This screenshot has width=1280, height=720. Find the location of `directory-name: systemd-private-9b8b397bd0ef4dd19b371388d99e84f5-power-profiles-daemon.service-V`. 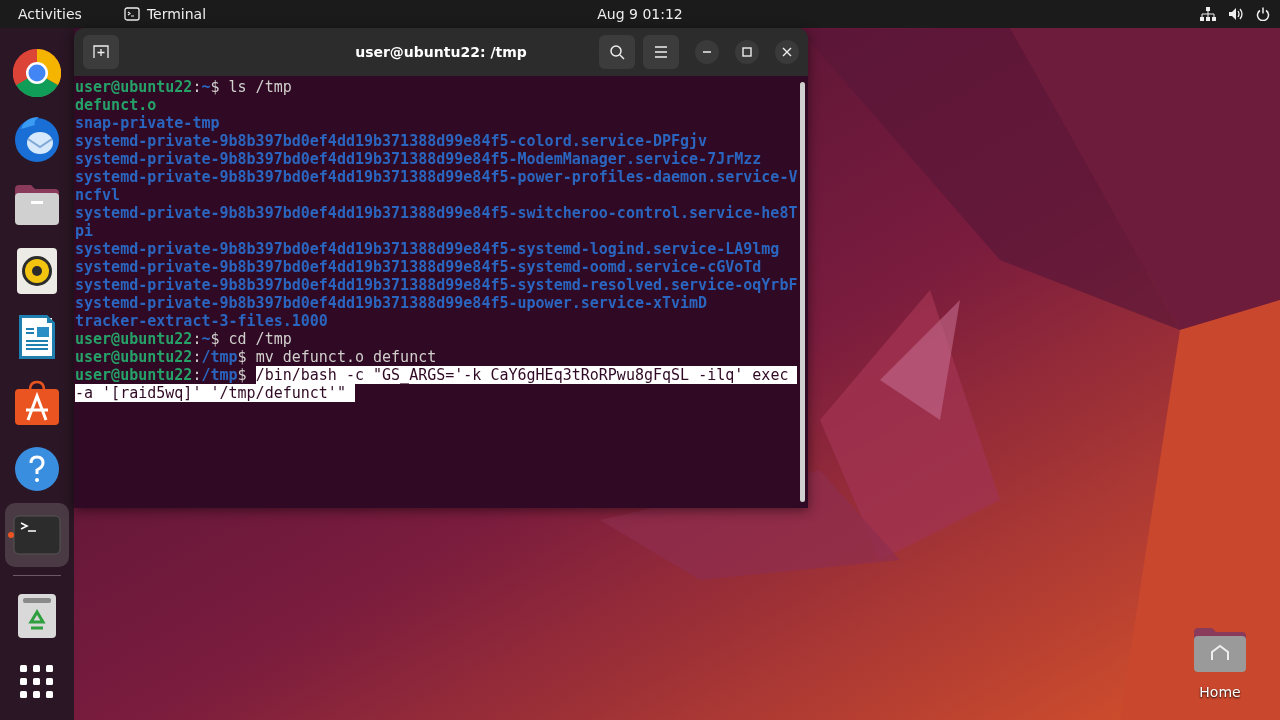

directory-name: systemd-private-9b8b397bd0ef4dd19b371388d99e84f5-power-profiles-daemon.service-V is located at coordinates (436, 177).